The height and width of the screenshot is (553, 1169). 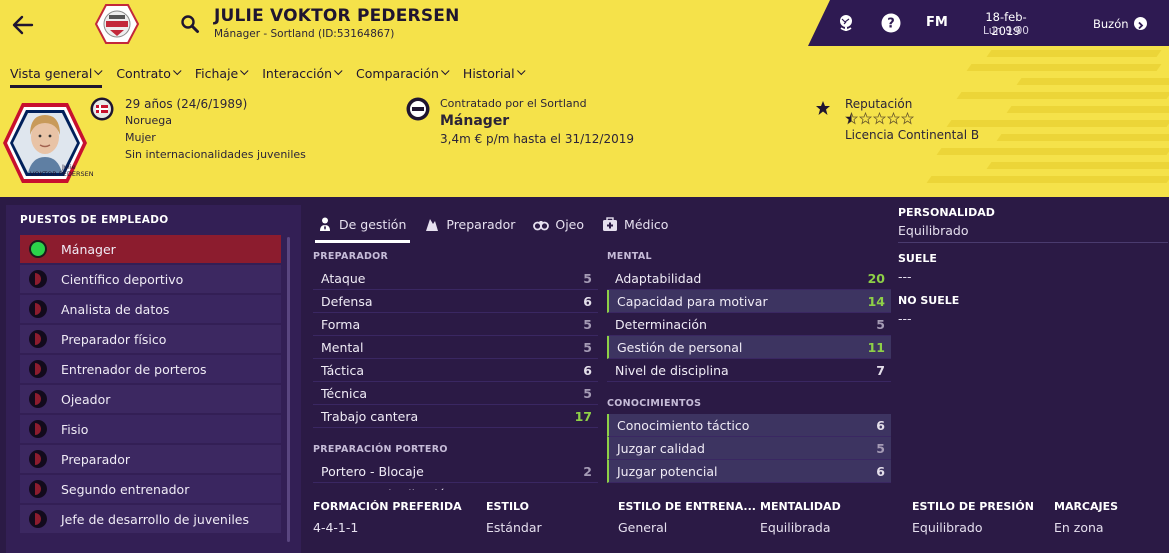 I want to click on stat-value: En zona, so click(x=1079, y=527).